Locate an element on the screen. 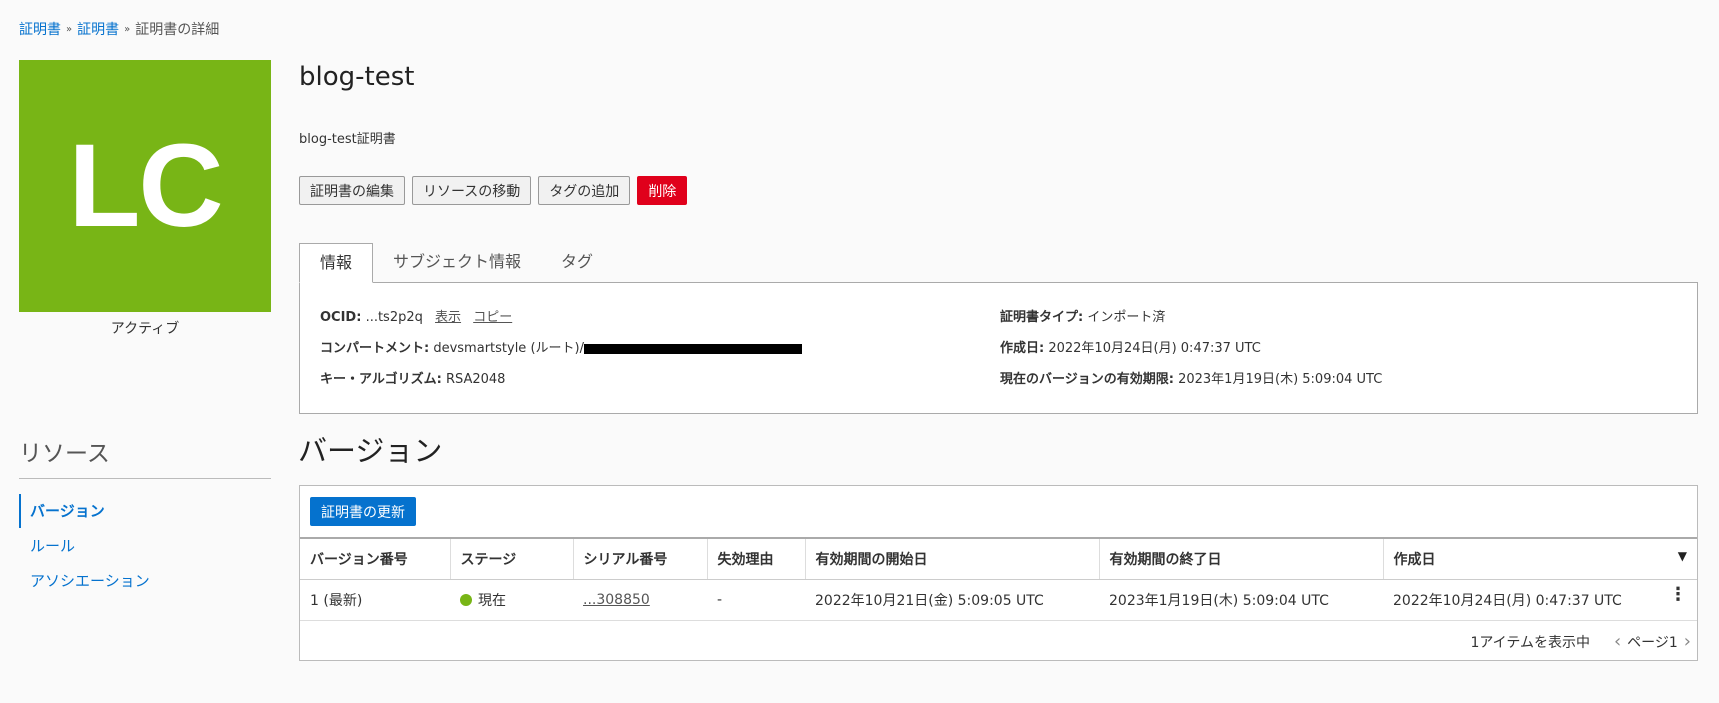  compartment-value: devsmartstyle (ルート)/ is located at coordinates (508, 348).